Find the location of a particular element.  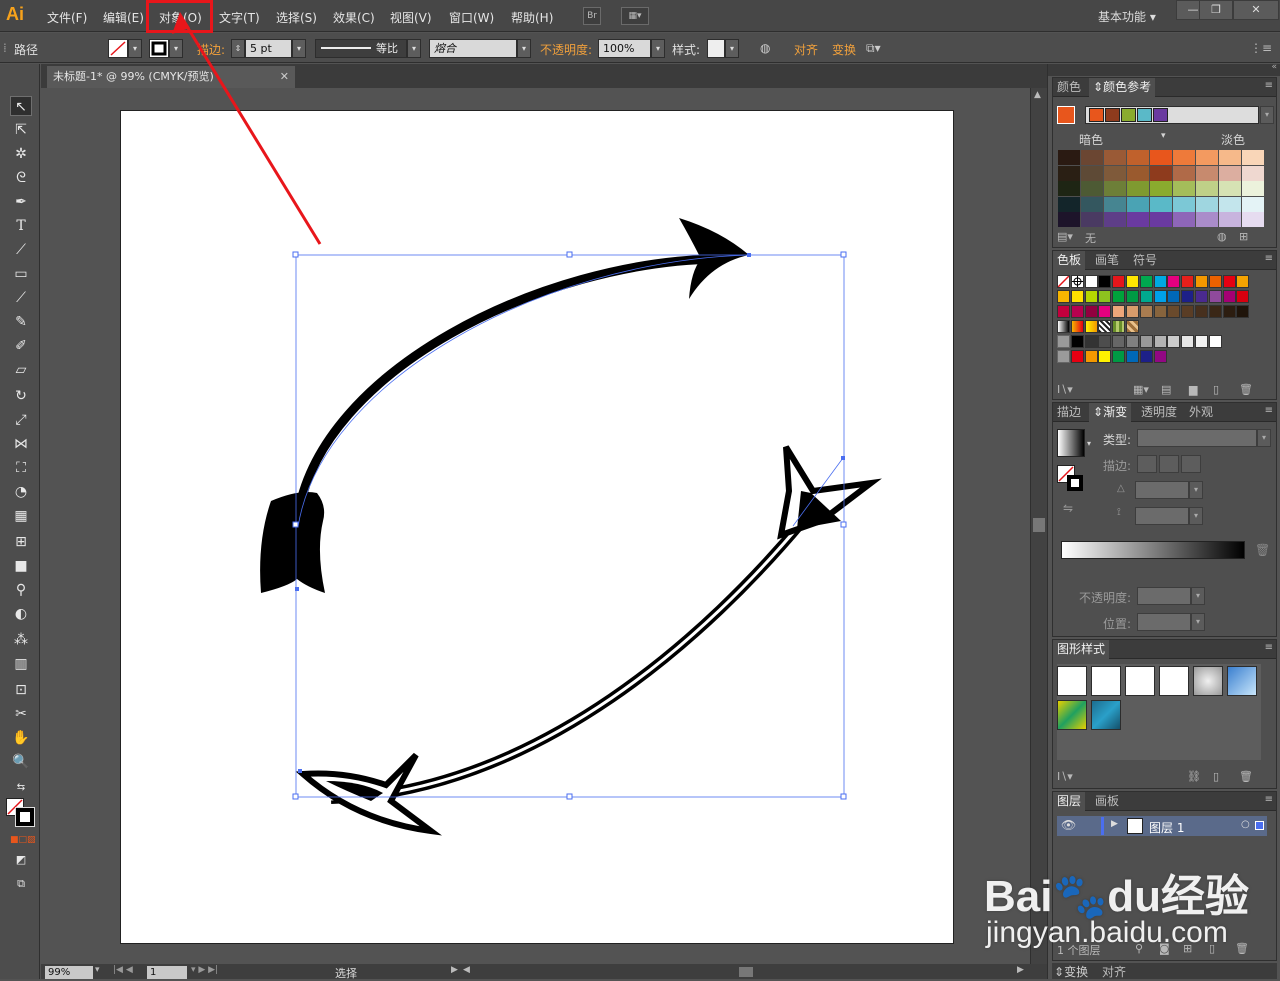

menu-window: 窗口(W) is located at coordinates (471, 17).